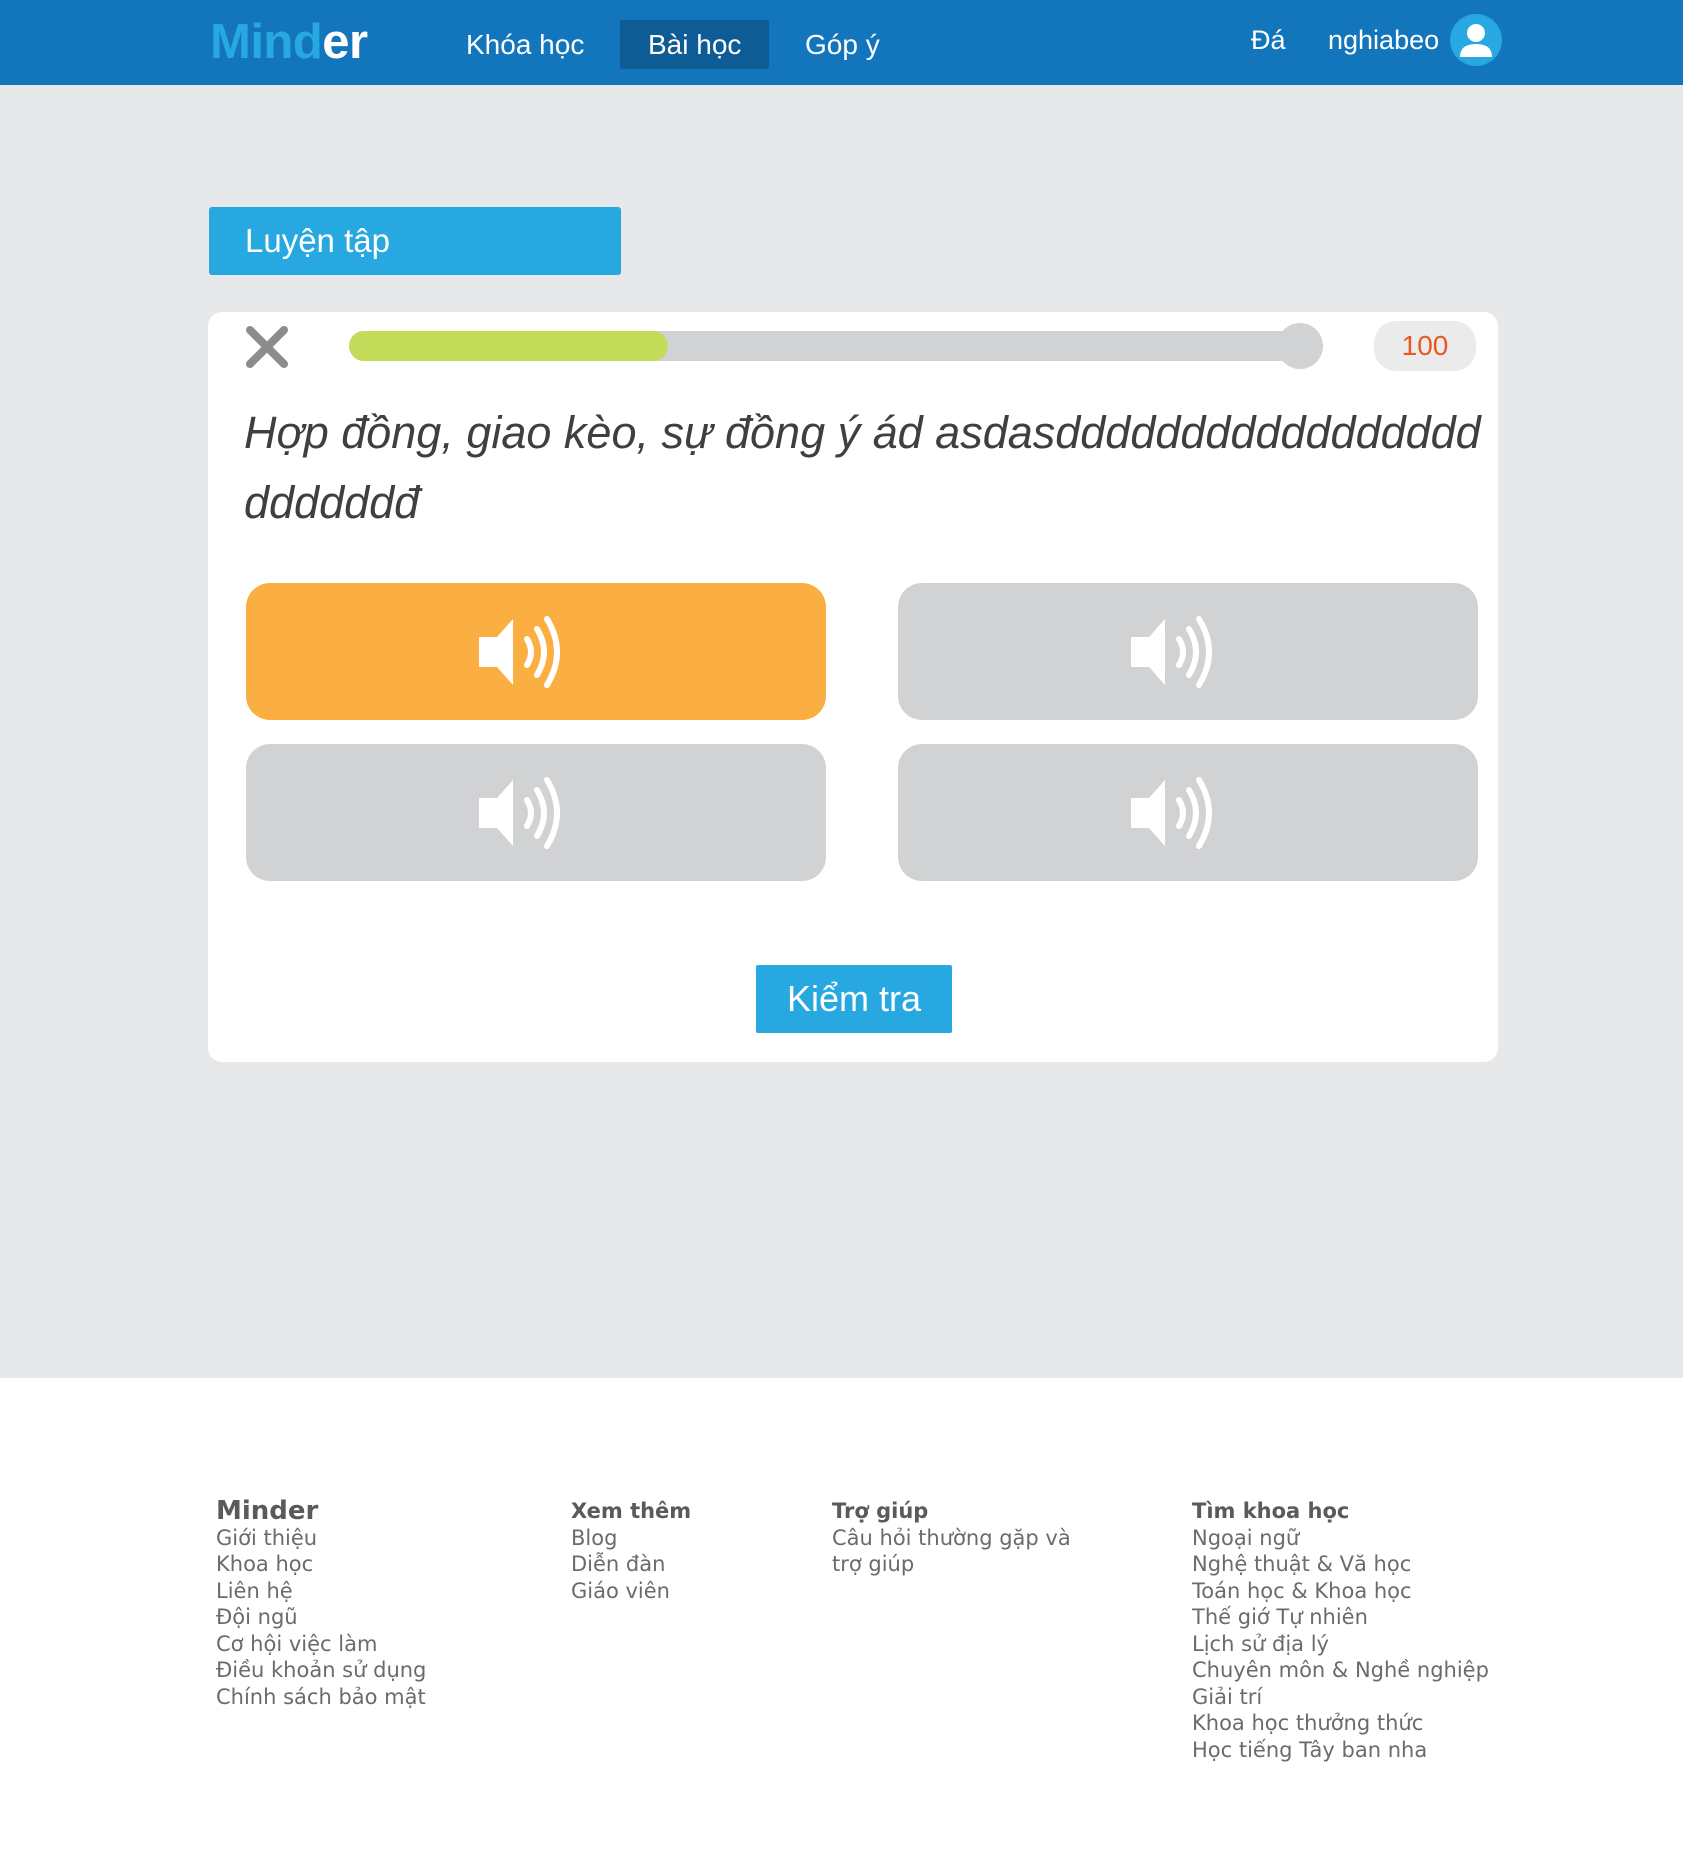 The width and height of the screenshot is (1683, 1862). I want to click on footer-link: Khoa học thưởng thức, so click(1340, 1723).